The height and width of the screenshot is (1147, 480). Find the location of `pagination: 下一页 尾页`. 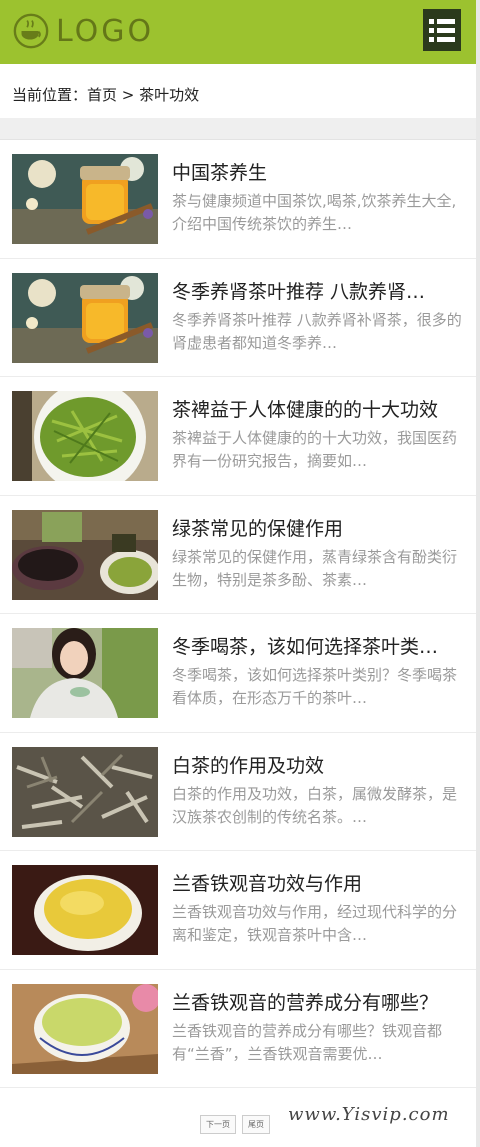

pagination: 下一页 尾页 is located at coordinates (235, 1124).